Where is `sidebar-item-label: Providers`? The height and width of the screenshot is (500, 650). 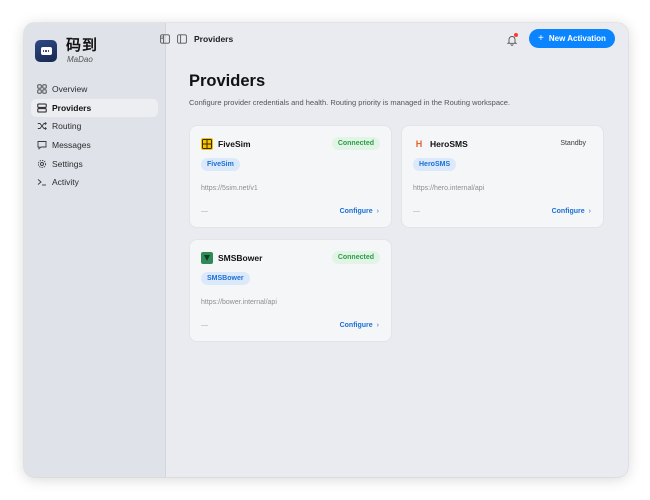 sidebar-item-label: Providers is located at coordinates (72, 107).